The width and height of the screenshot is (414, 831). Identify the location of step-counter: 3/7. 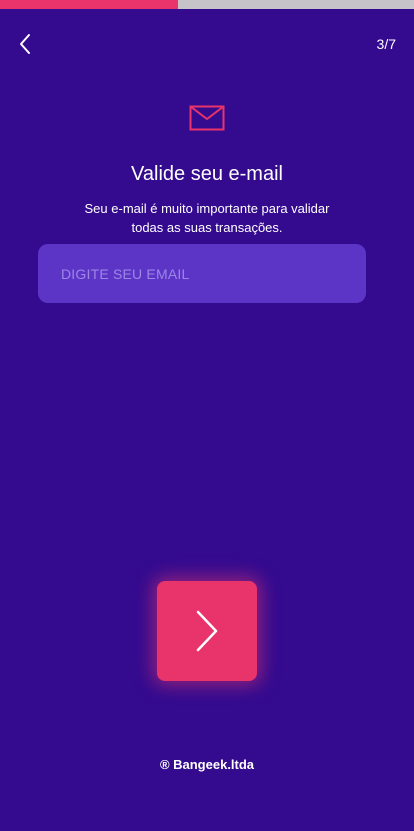
(386, 44).